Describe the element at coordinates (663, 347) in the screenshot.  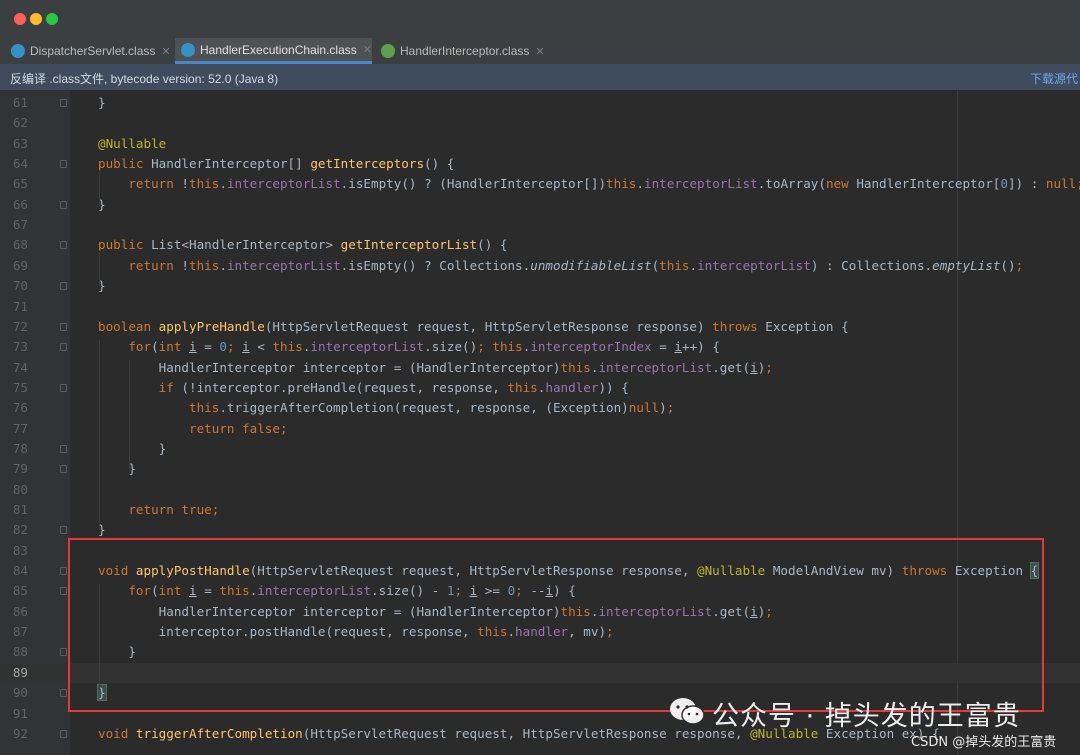
I see `code-token: =` at that location.